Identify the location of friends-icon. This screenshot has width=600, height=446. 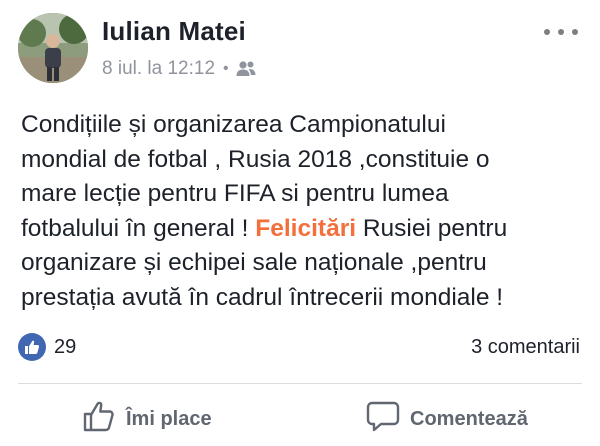
(246, 69).